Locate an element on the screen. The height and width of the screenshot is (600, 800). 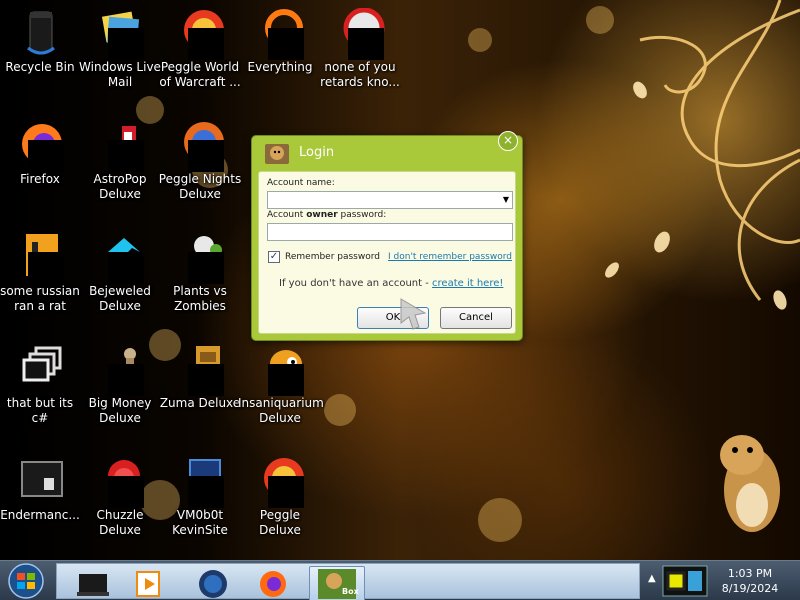
desktop-icon-insaniquarium: Insaniquarium Deluxe is located at coordinates (281, 390).